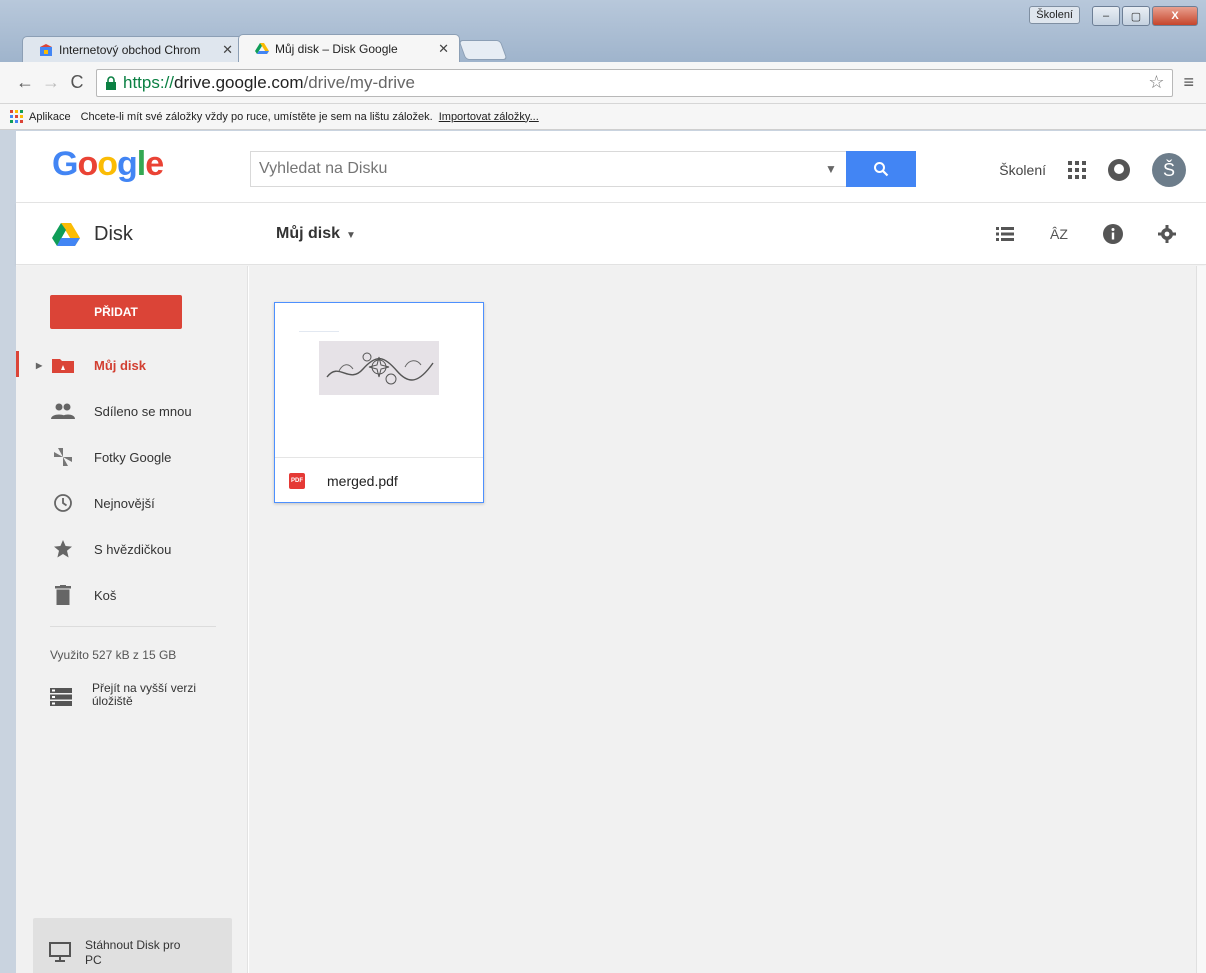 The width and height of the screenshot is (1206, 973). I want to click on storage-icon, so click(63, 695).